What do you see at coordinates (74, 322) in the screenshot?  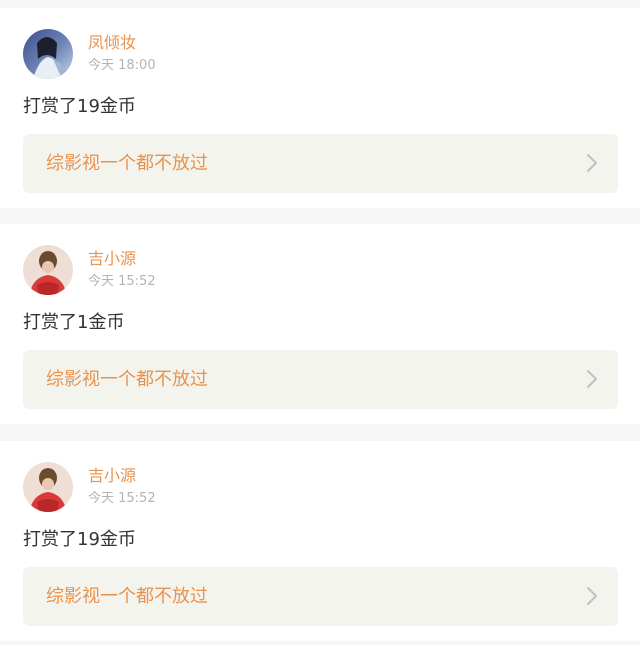 I see `reward-message: 打赏了1金币` at bounding box center [74, 322].